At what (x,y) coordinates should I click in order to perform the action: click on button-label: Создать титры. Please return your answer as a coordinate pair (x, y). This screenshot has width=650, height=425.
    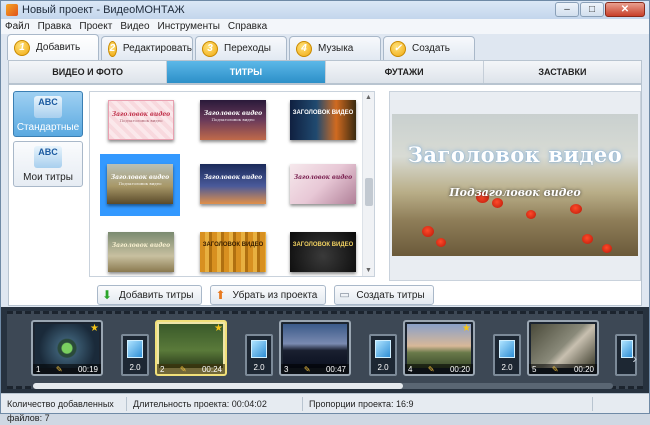
    Looking at the image, I should click on (390, 295).